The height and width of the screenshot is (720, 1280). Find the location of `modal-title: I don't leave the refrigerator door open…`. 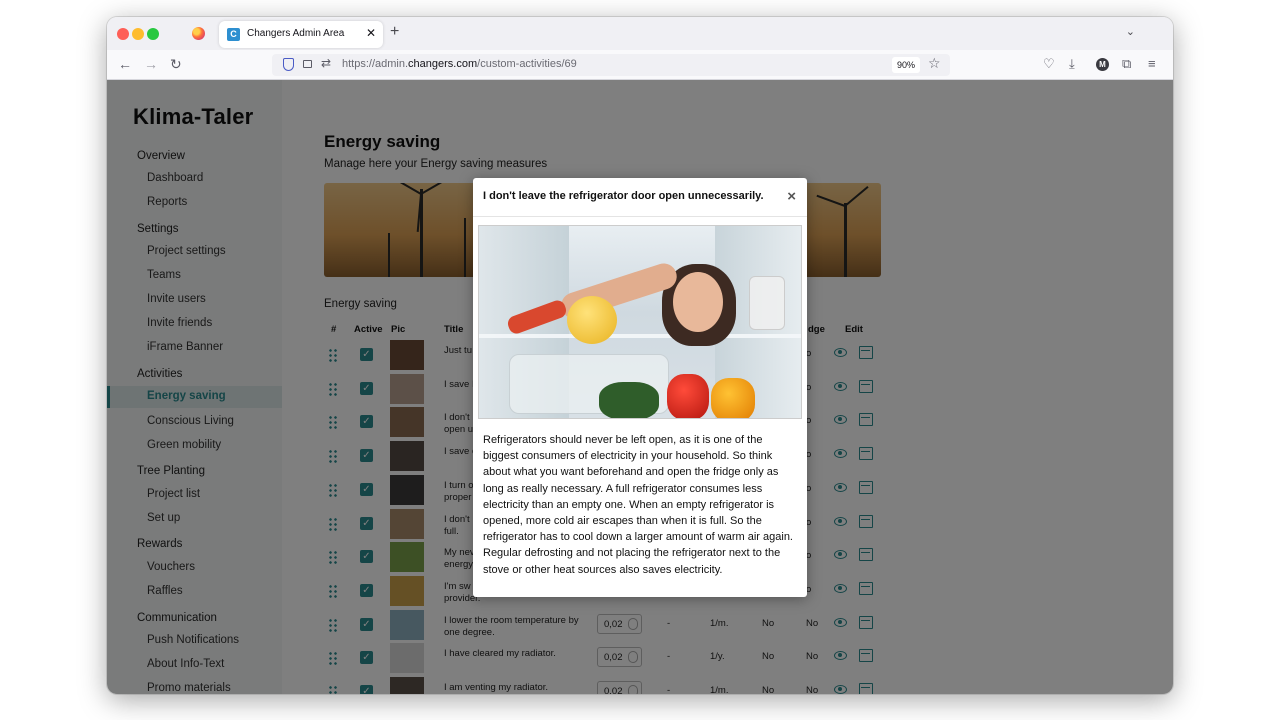

modal-title: I don't leave the refrigerator door open… is located at coordinates (623, 196).